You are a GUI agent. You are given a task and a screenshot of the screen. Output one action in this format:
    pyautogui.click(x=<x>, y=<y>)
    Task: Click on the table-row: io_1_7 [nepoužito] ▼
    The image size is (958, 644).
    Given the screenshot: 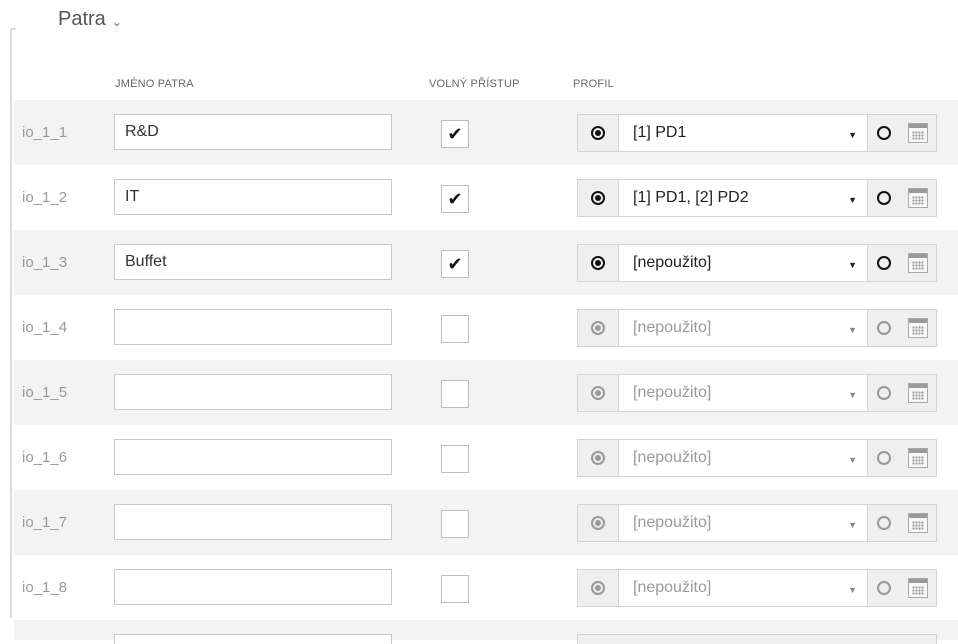 What is the action you would take?
    pyautogui.click(x=486, y=522)
    